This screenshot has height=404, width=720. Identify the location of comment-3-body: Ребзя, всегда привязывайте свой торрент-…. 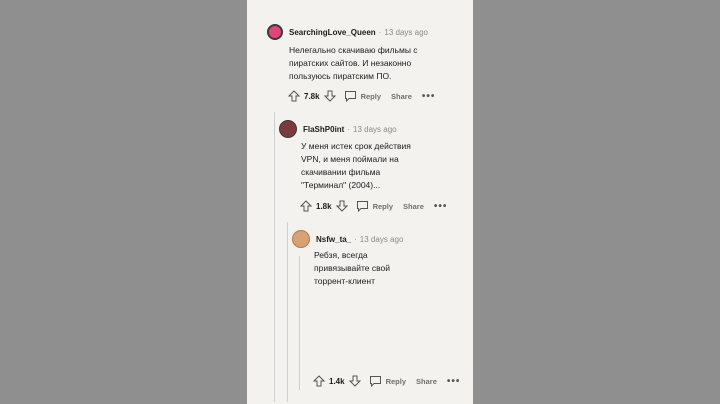
(384, 268).